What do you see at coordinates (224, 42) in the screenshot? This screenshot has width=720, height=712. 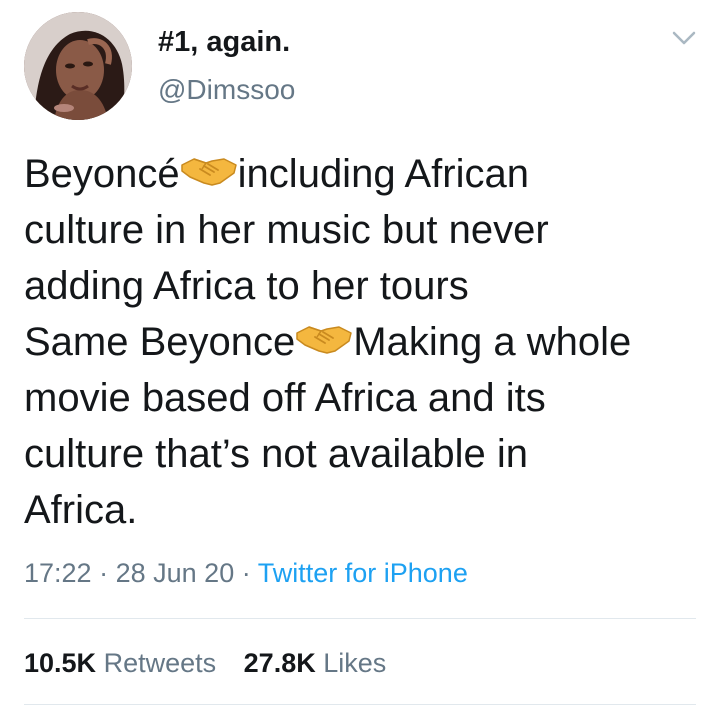 I see `display-name: #1, again.` at bounding box center [224, 42].